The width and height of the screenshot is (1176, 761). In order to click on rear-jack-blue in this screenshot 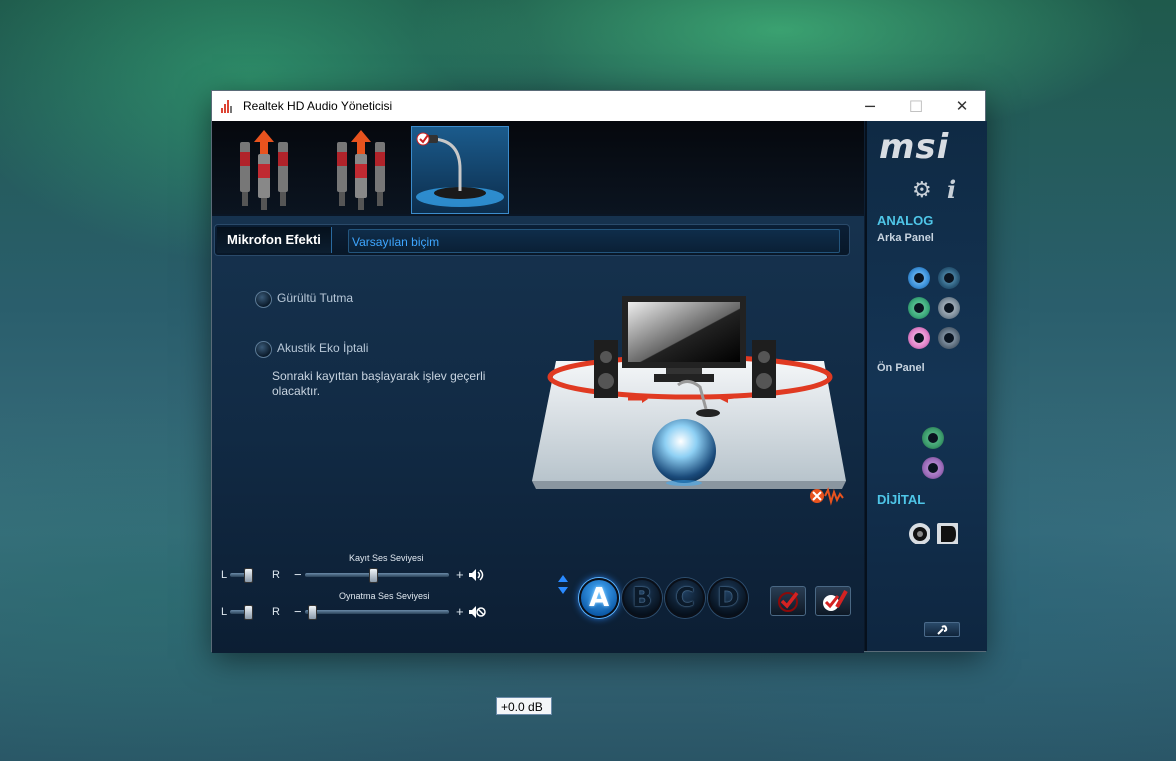, I will do `click(919, 278)`.